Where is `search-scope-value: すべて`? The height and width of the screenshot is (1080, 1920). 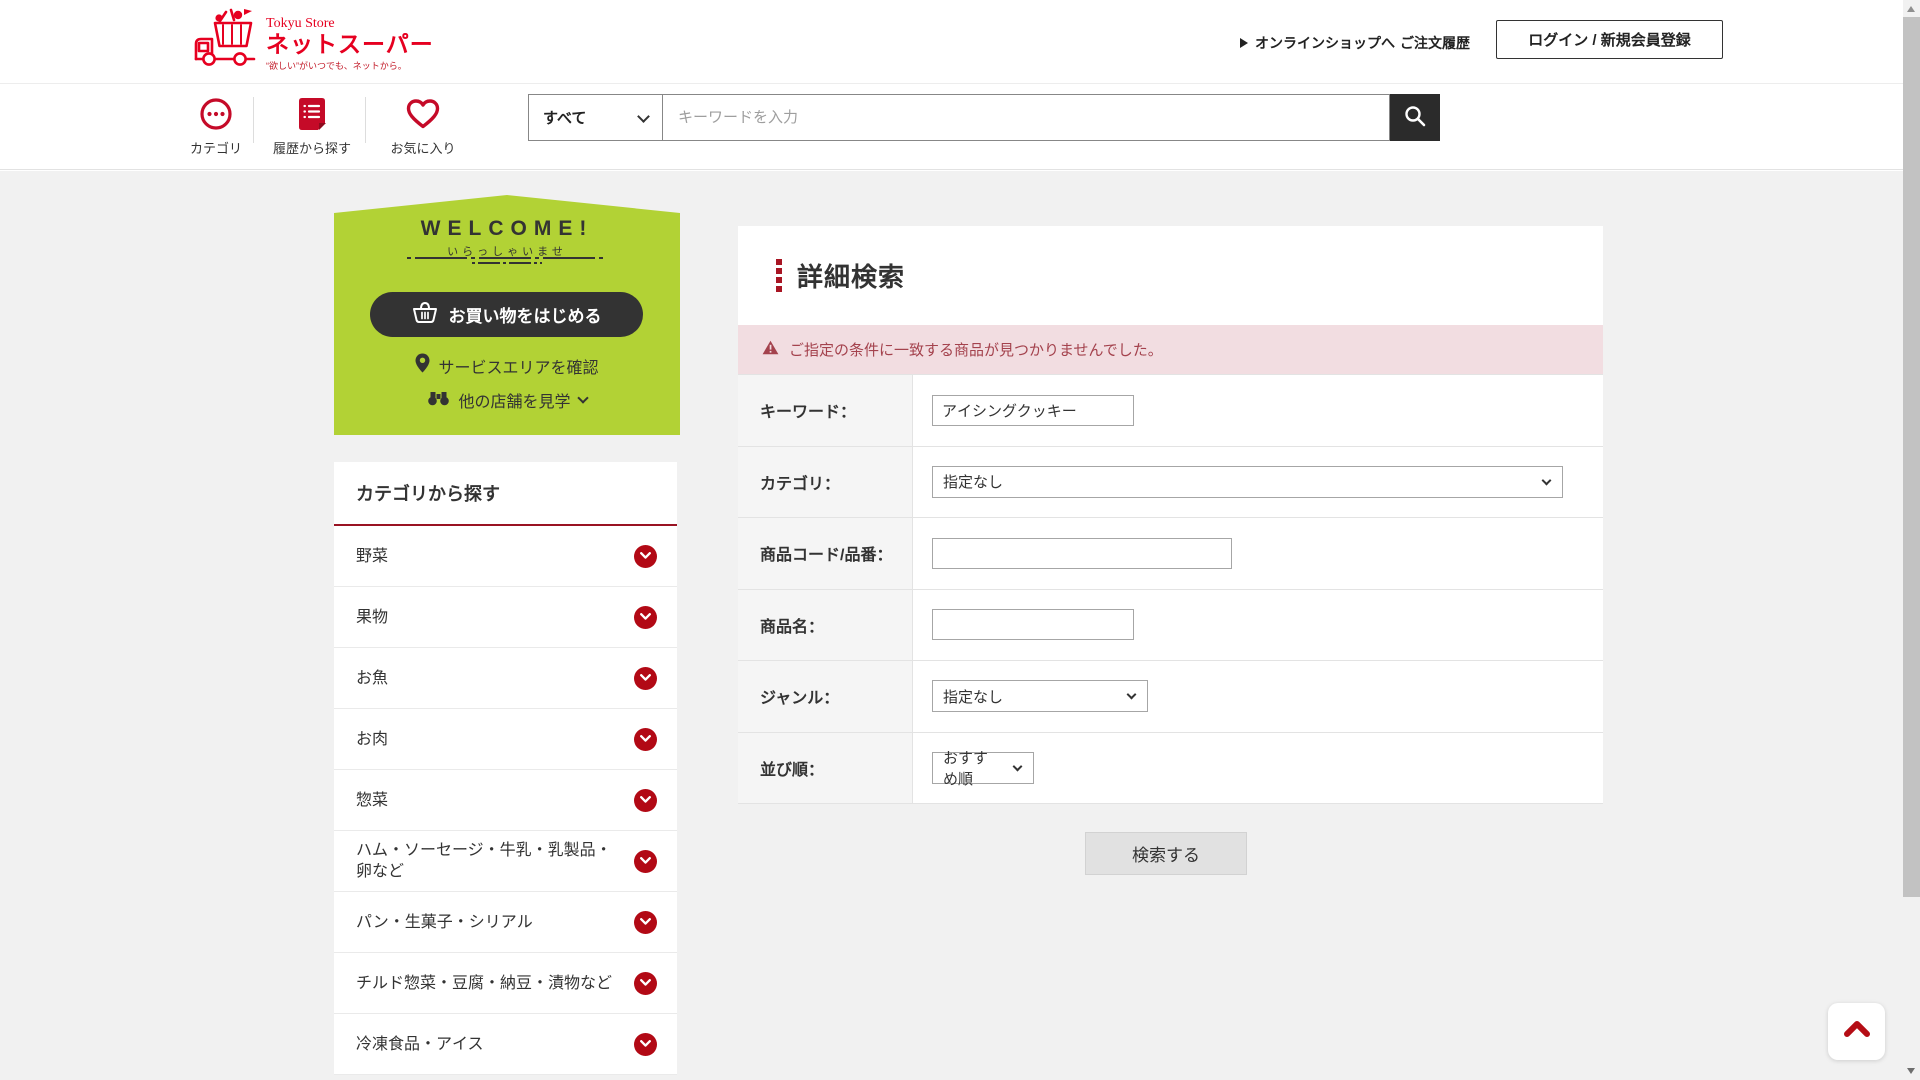 search-scope-value: すべて is located at coordinates (565, 118).